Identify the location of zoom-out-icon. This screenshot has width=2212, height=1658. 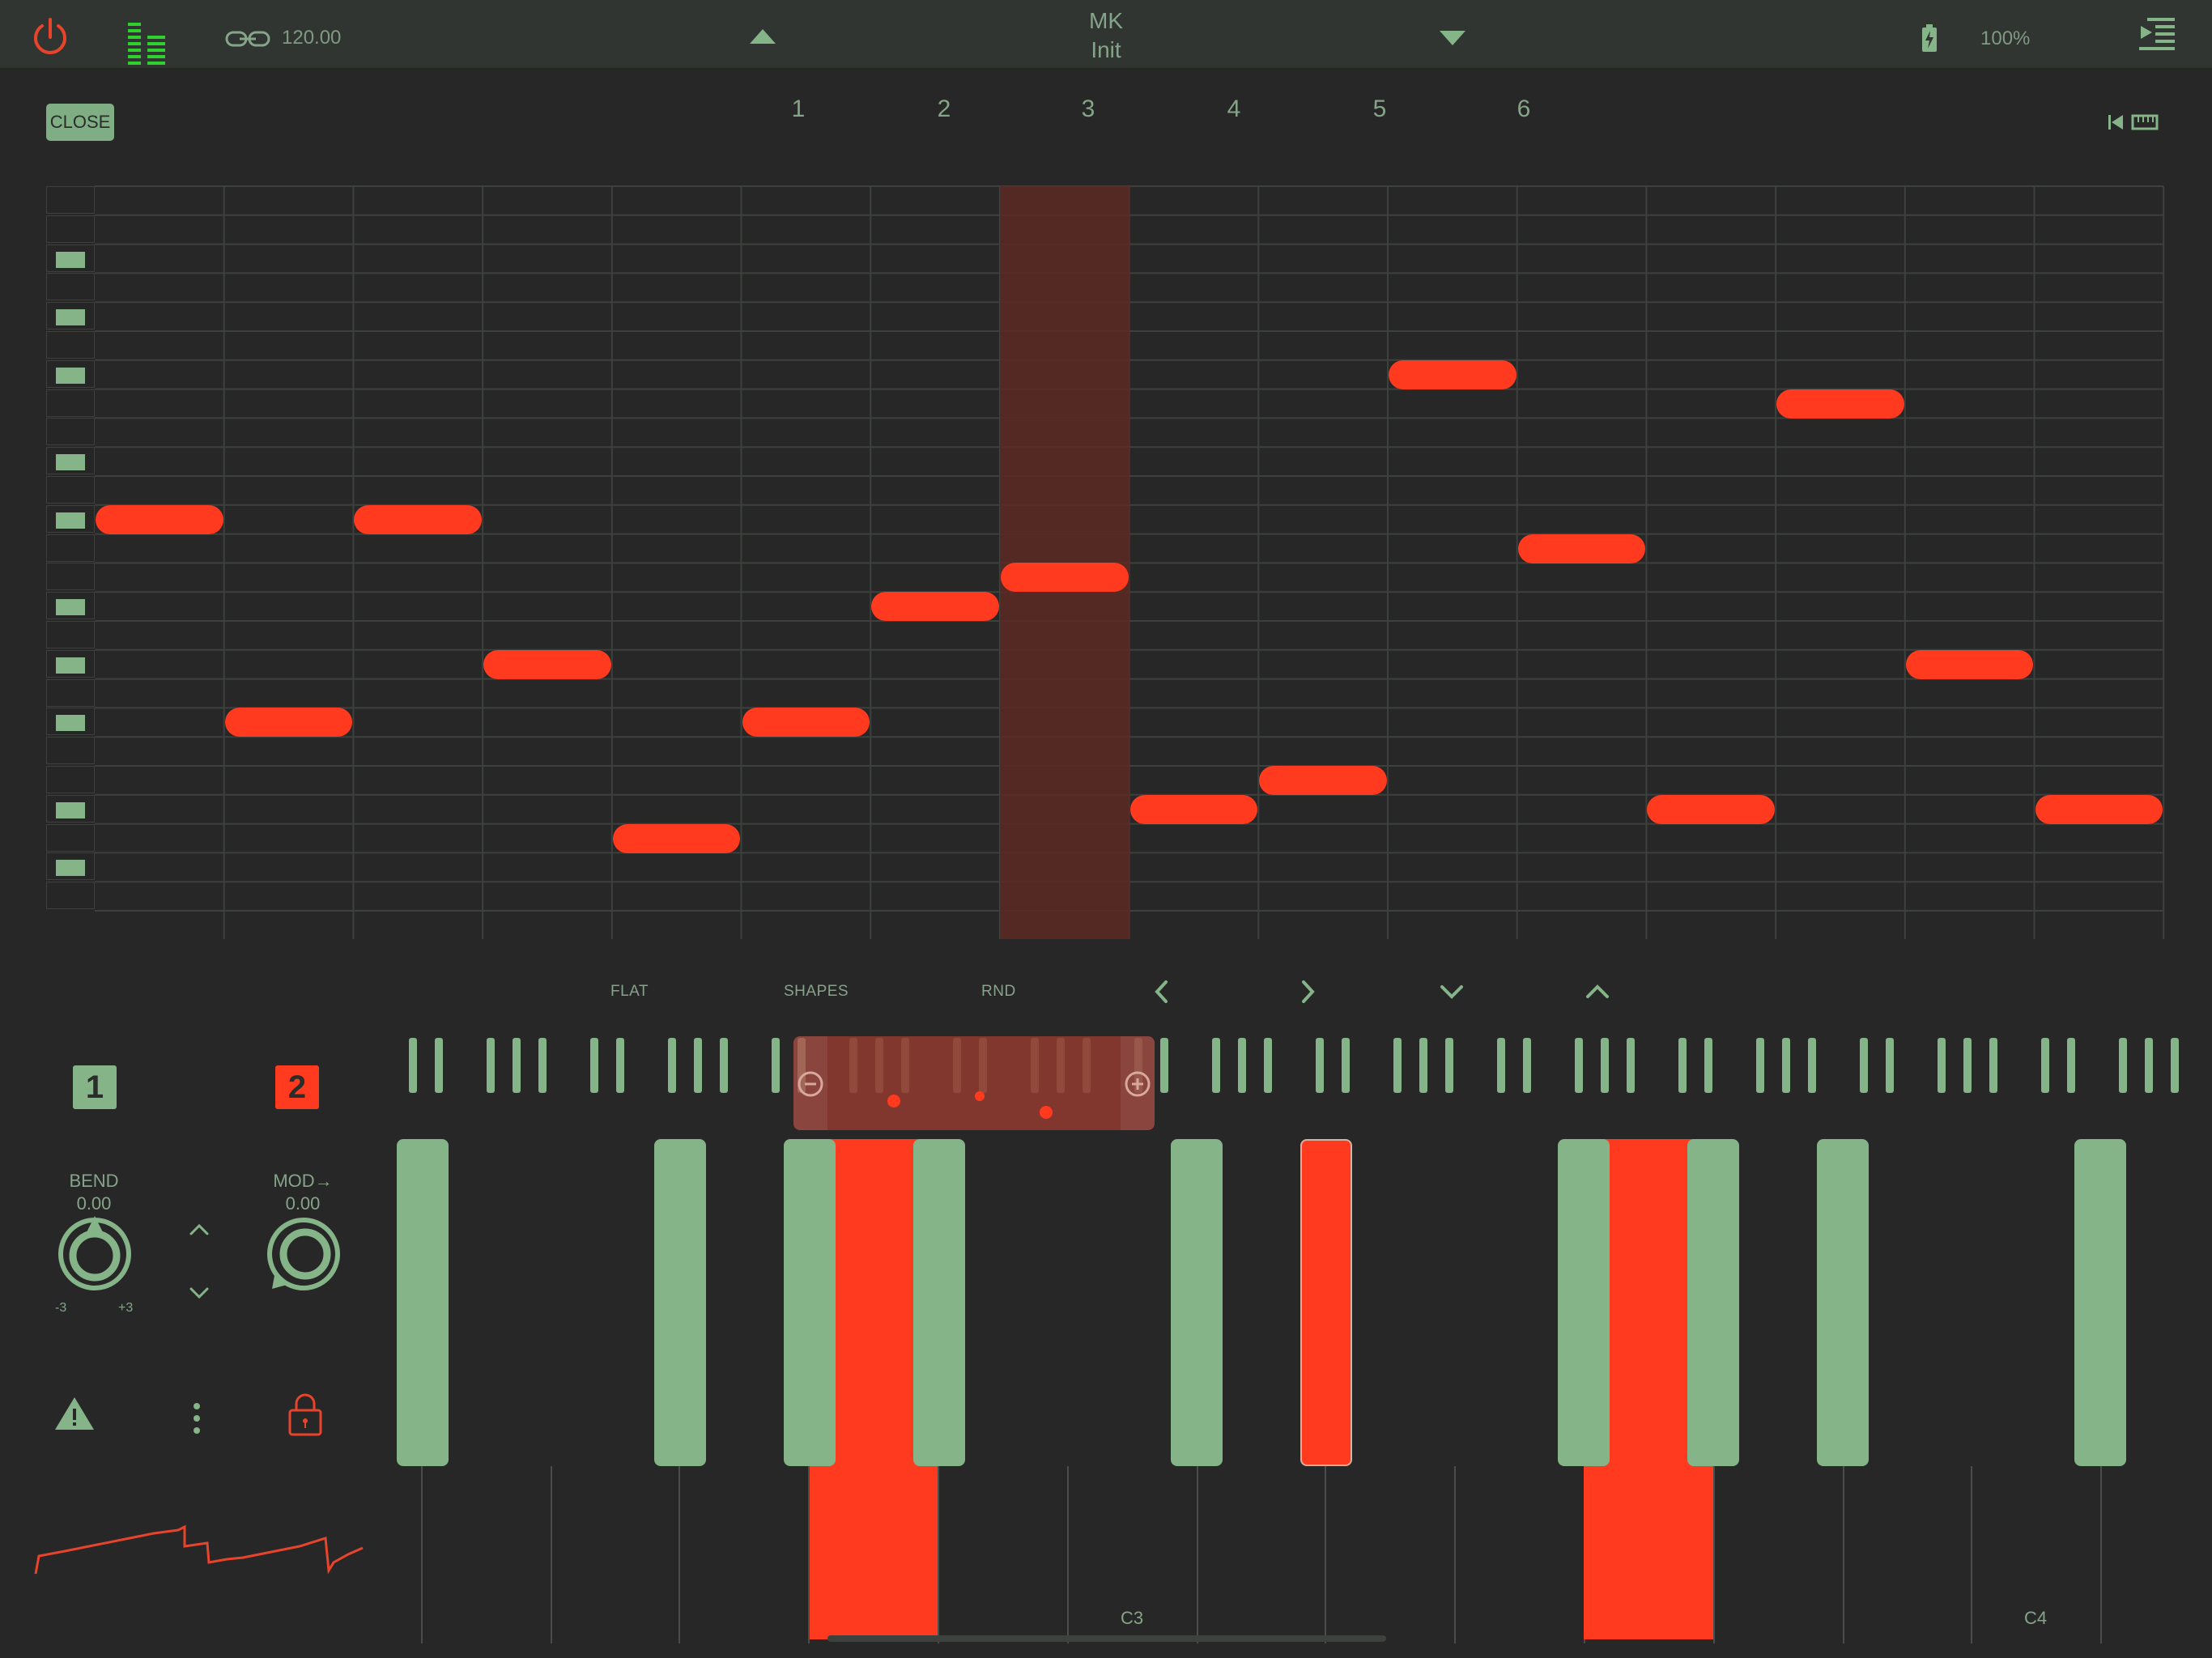
(811, 1084).